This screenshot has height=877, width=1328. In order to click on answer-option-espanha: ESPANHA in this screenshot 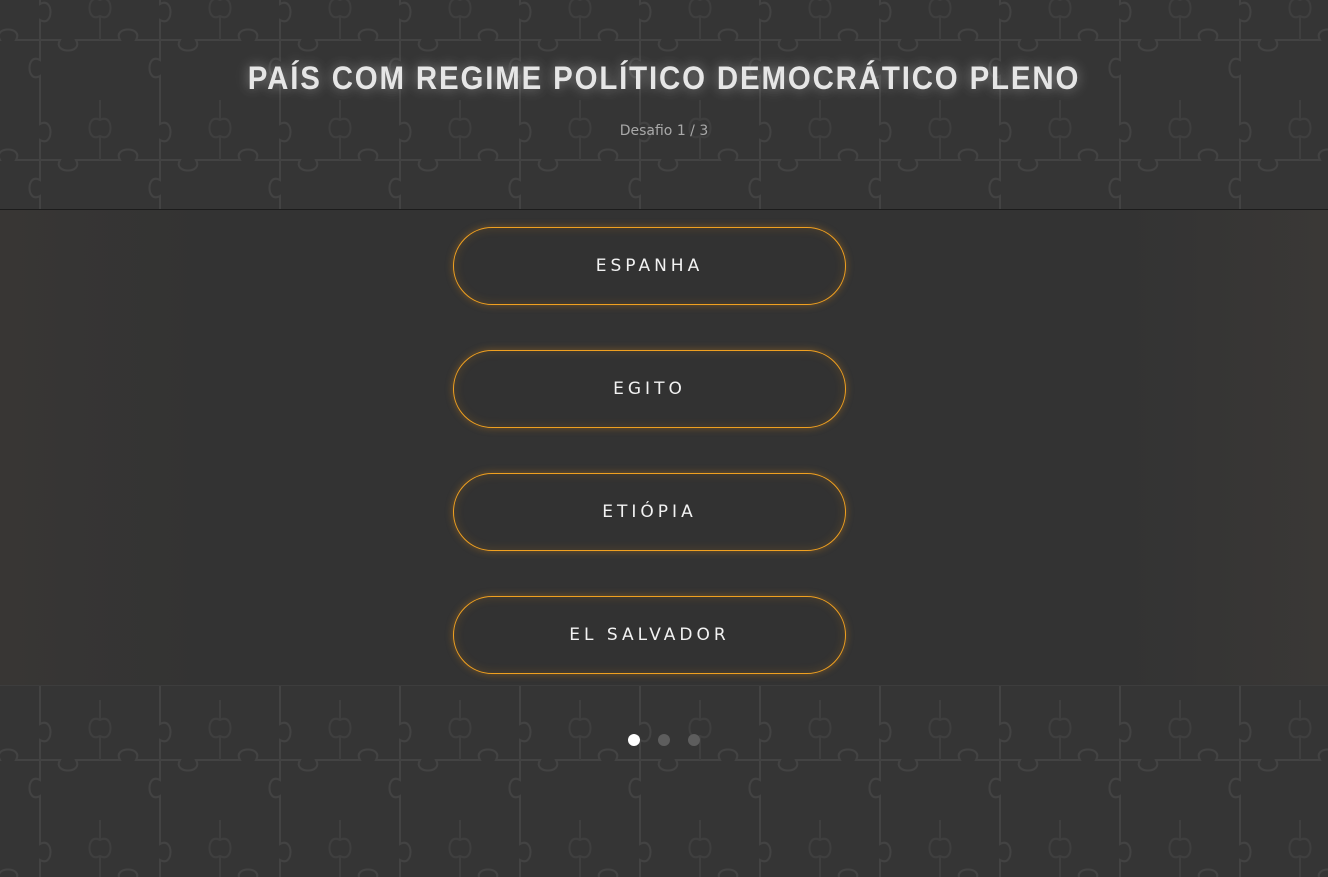, I will do `click(649, 266)`.